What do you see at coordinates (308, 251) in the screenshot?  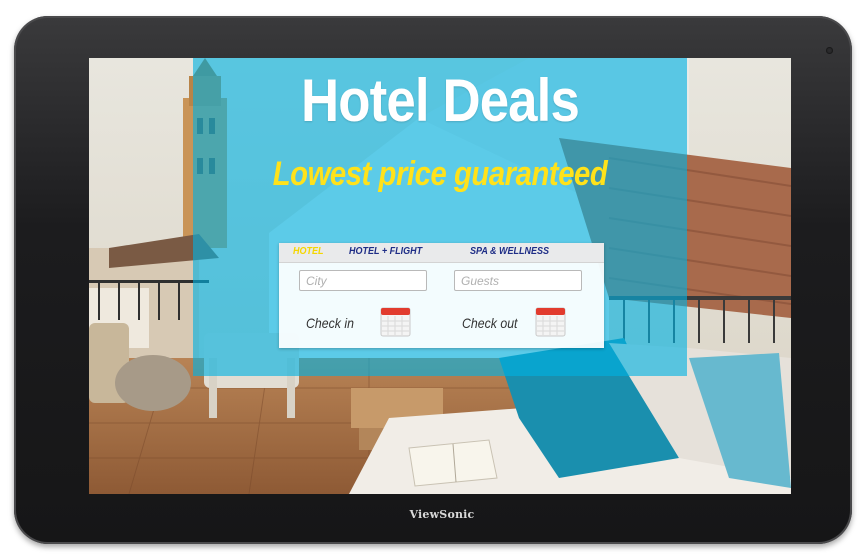 I see `tab-hotel: HOTEL` at bounding box center [308, 251].